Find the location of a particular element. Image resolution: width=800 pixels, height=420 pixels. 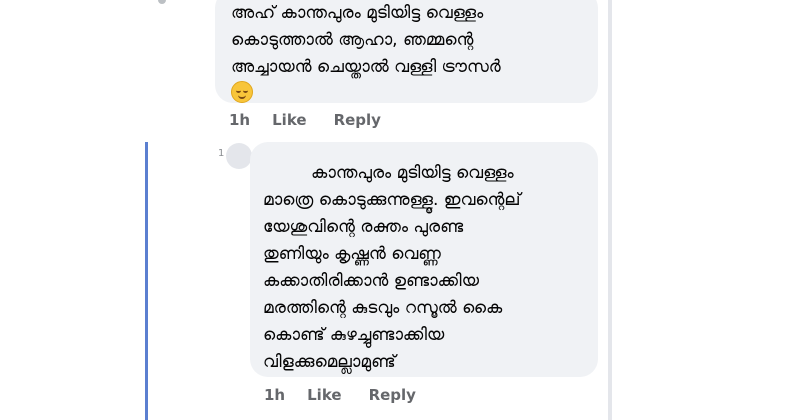

comment-actions: 1h Like Reply is located at coordinates (305, 120).